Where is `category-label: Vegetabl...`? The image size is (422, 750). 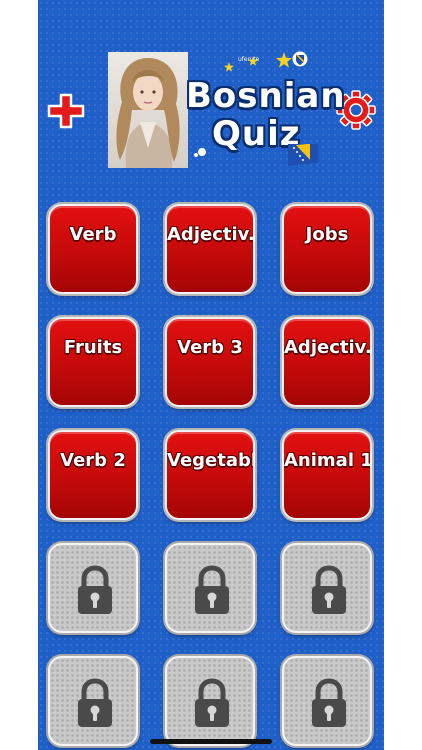 category-label: Vegetabl... is located at coordinates (210, 460).